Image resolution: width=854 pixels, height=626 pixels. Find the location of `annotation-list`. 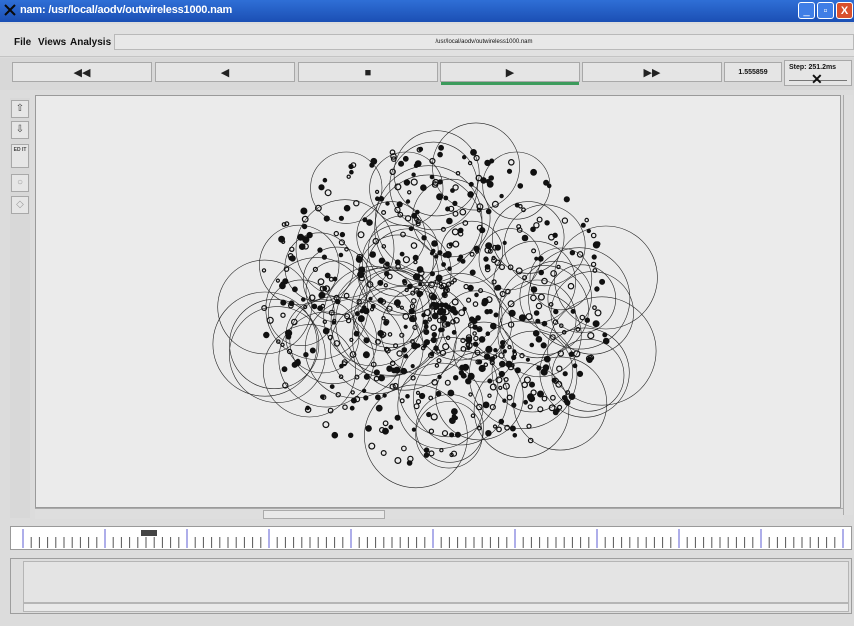

annotation-list is located at coordinates (436, 582).